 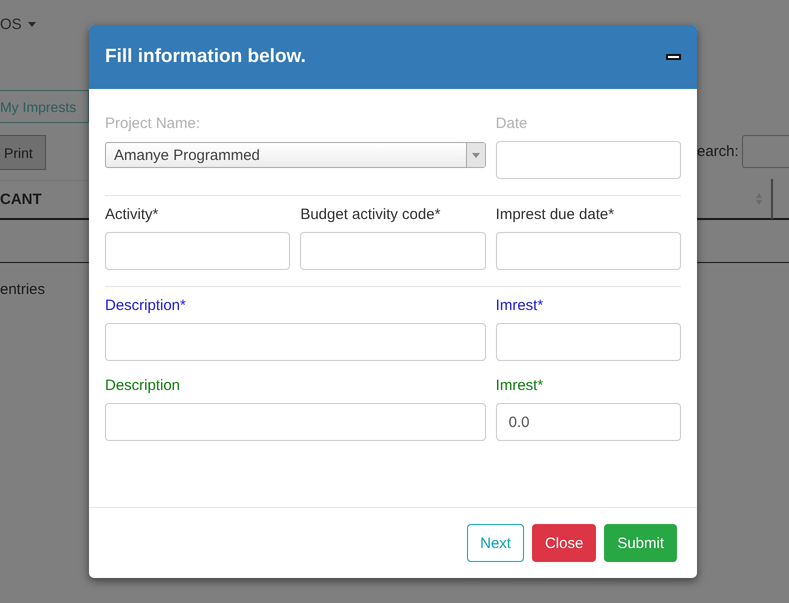 I want to click on minimize-icon, so click(x=673, y=57).